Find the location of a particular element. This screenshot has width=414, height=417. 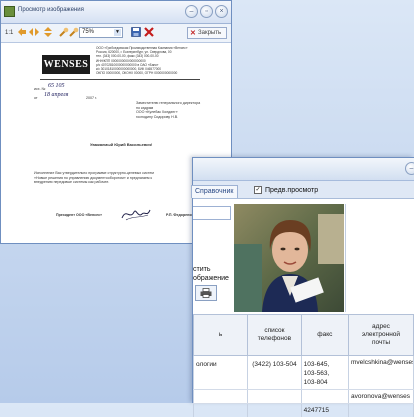

search-input is located at coordinates (212, 213).